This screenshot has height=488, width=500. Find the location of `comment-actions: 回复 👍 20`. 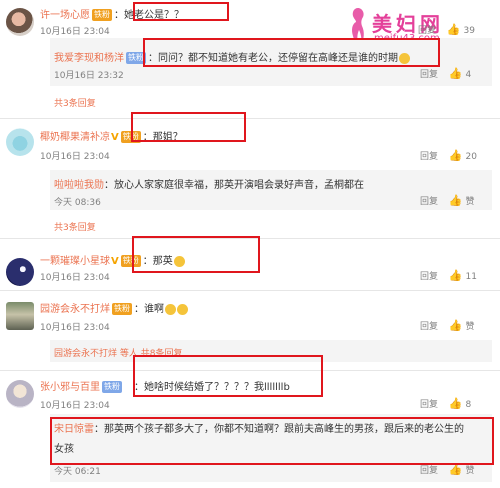

comment-actions: 回复 👍 20 is located at coordinates (448, 155).